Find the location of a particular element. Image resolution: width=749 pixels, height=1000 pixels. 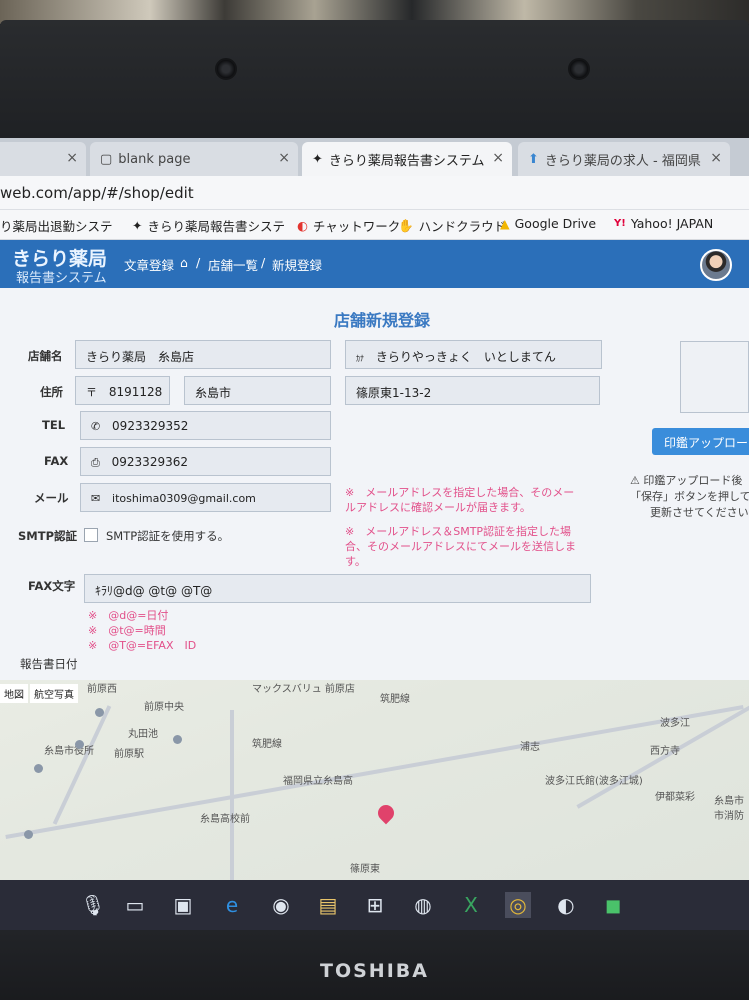

map-location-pin-icon is located at coordinates (386, 813).